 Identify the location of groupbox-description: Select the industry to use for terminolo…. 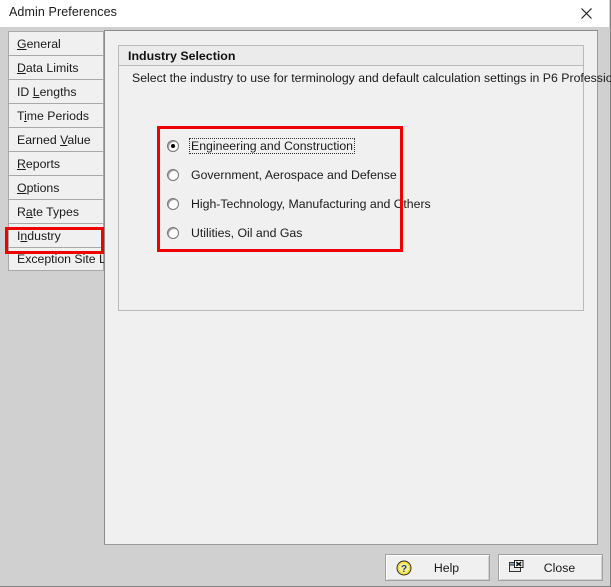
(371, 78).